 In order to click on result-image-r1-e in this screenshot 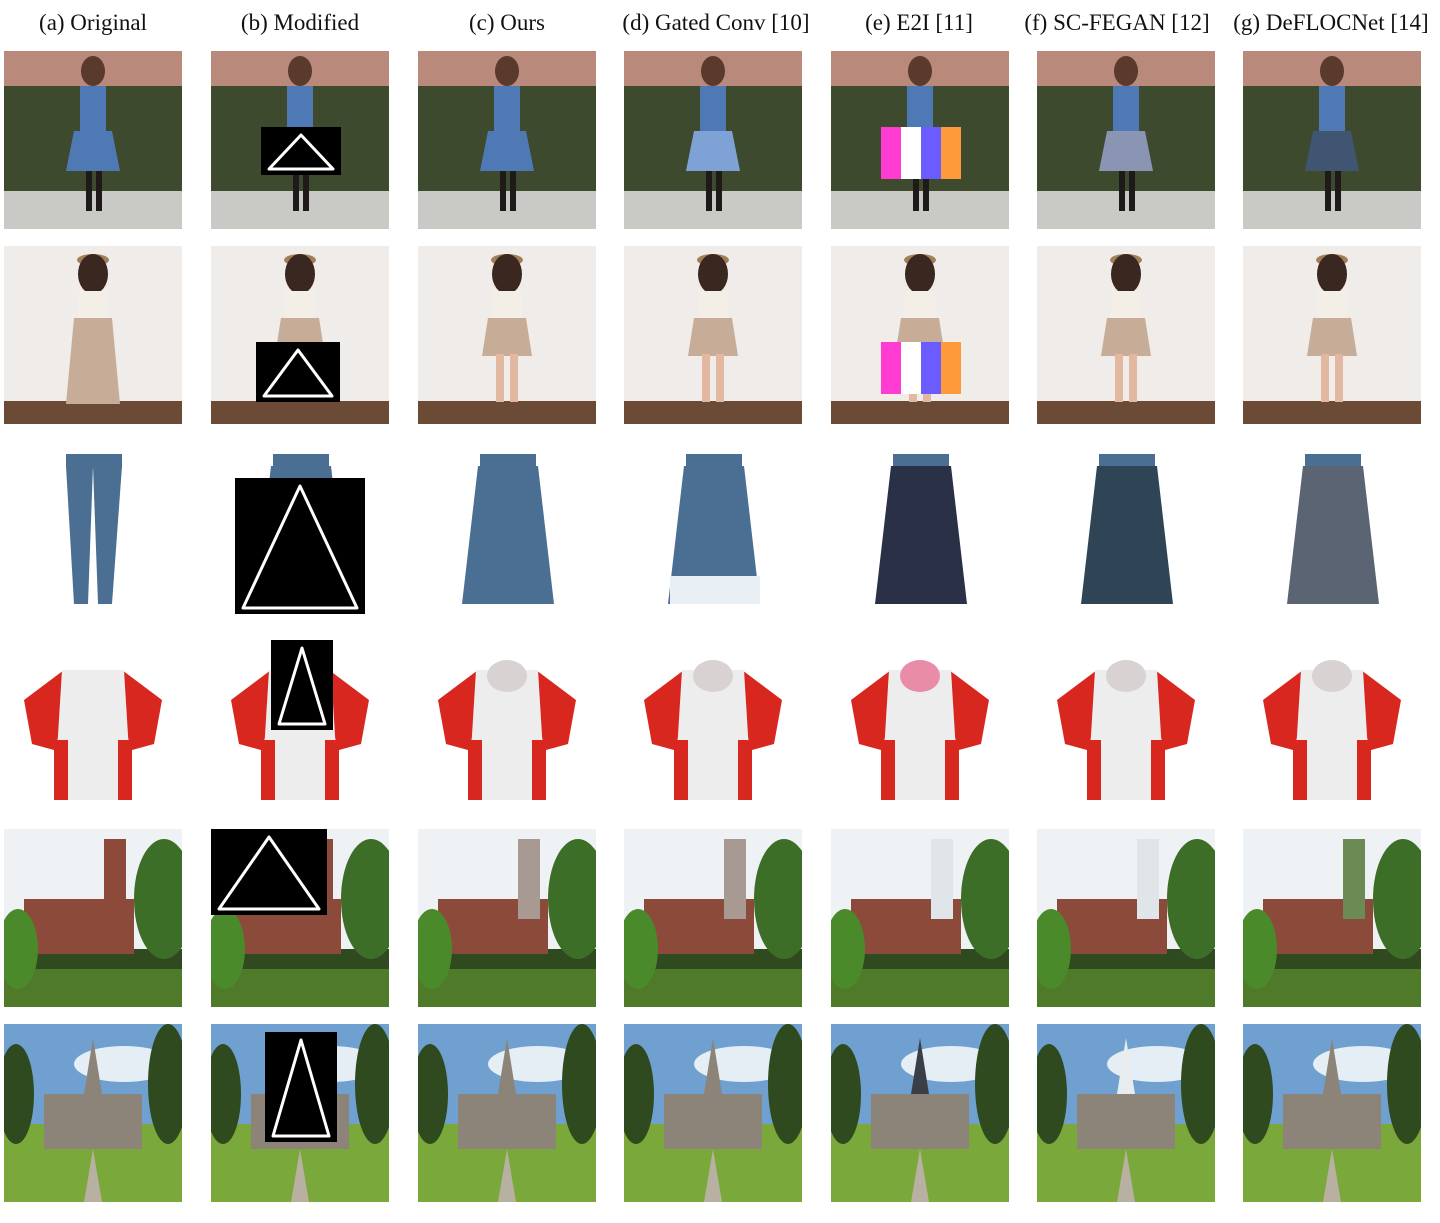, I will do `click(920, 140)`.